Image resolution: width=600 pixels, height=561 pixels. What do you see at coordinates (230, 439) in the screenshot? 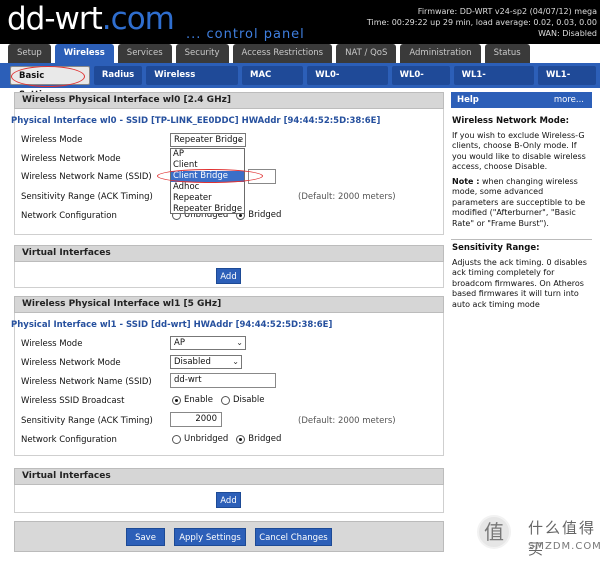
I see `wl1-netconfig-radios: Unbridged Bridged` at bounding box center [230, 439].